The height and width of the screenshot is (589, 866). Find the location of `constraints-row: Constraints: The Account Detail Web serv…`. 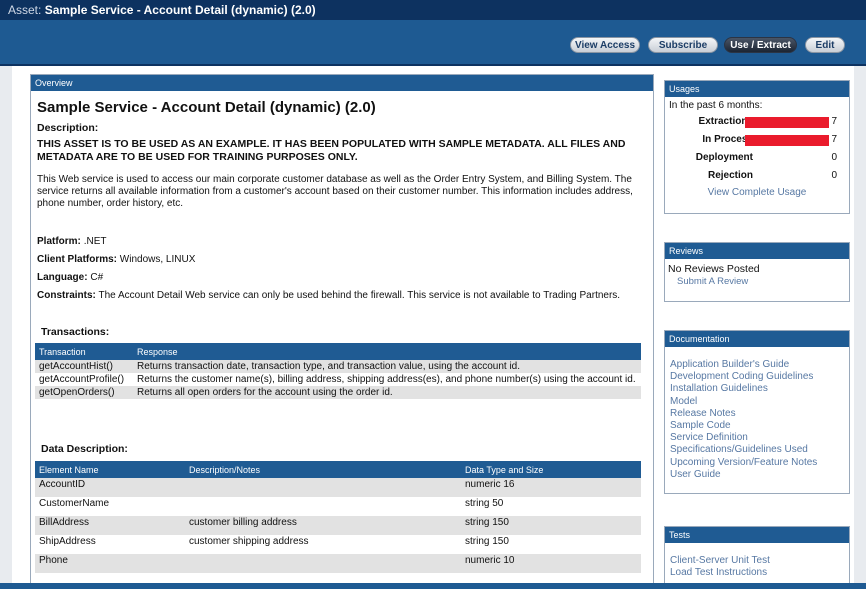

constraints-row: Constraints: The Account Detail Web serv… is located at coordinates (340, 296).